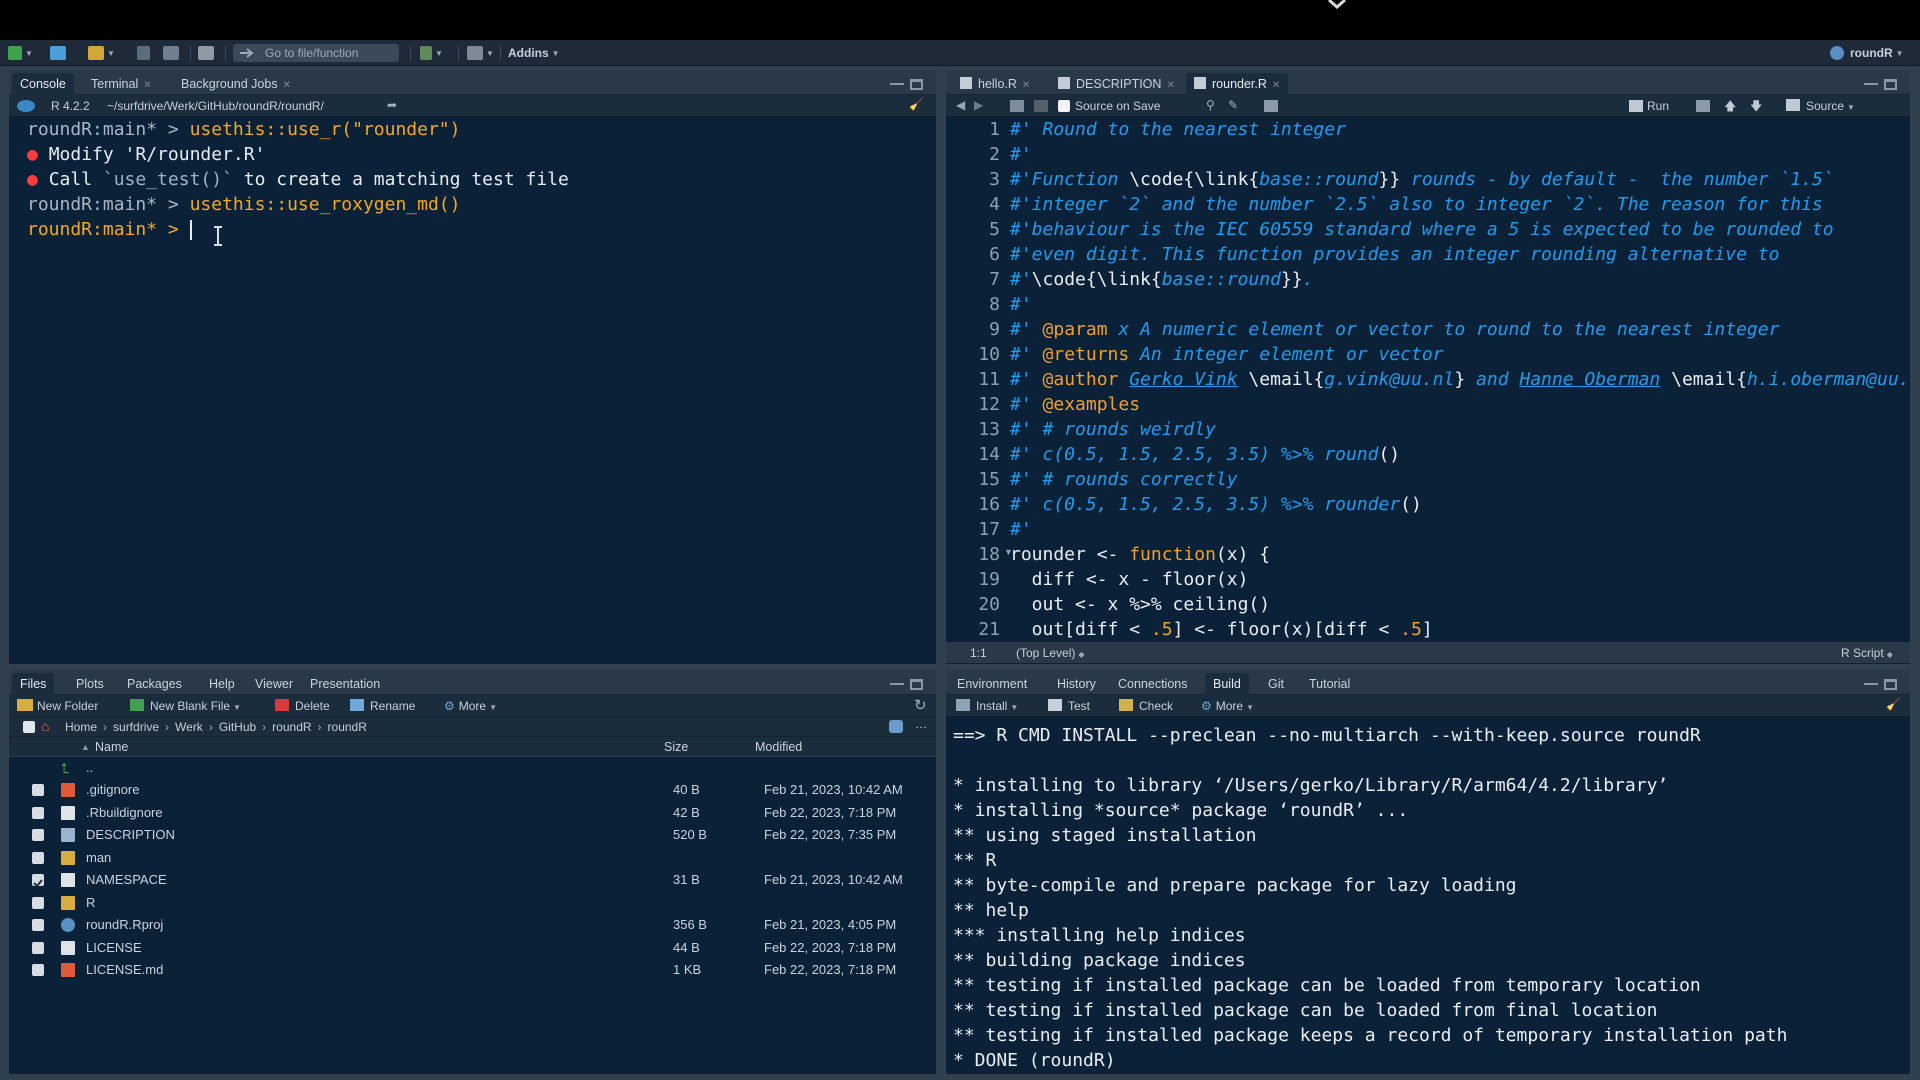  I want to click on addins-menu: Addins ▼, so click(534, 53).